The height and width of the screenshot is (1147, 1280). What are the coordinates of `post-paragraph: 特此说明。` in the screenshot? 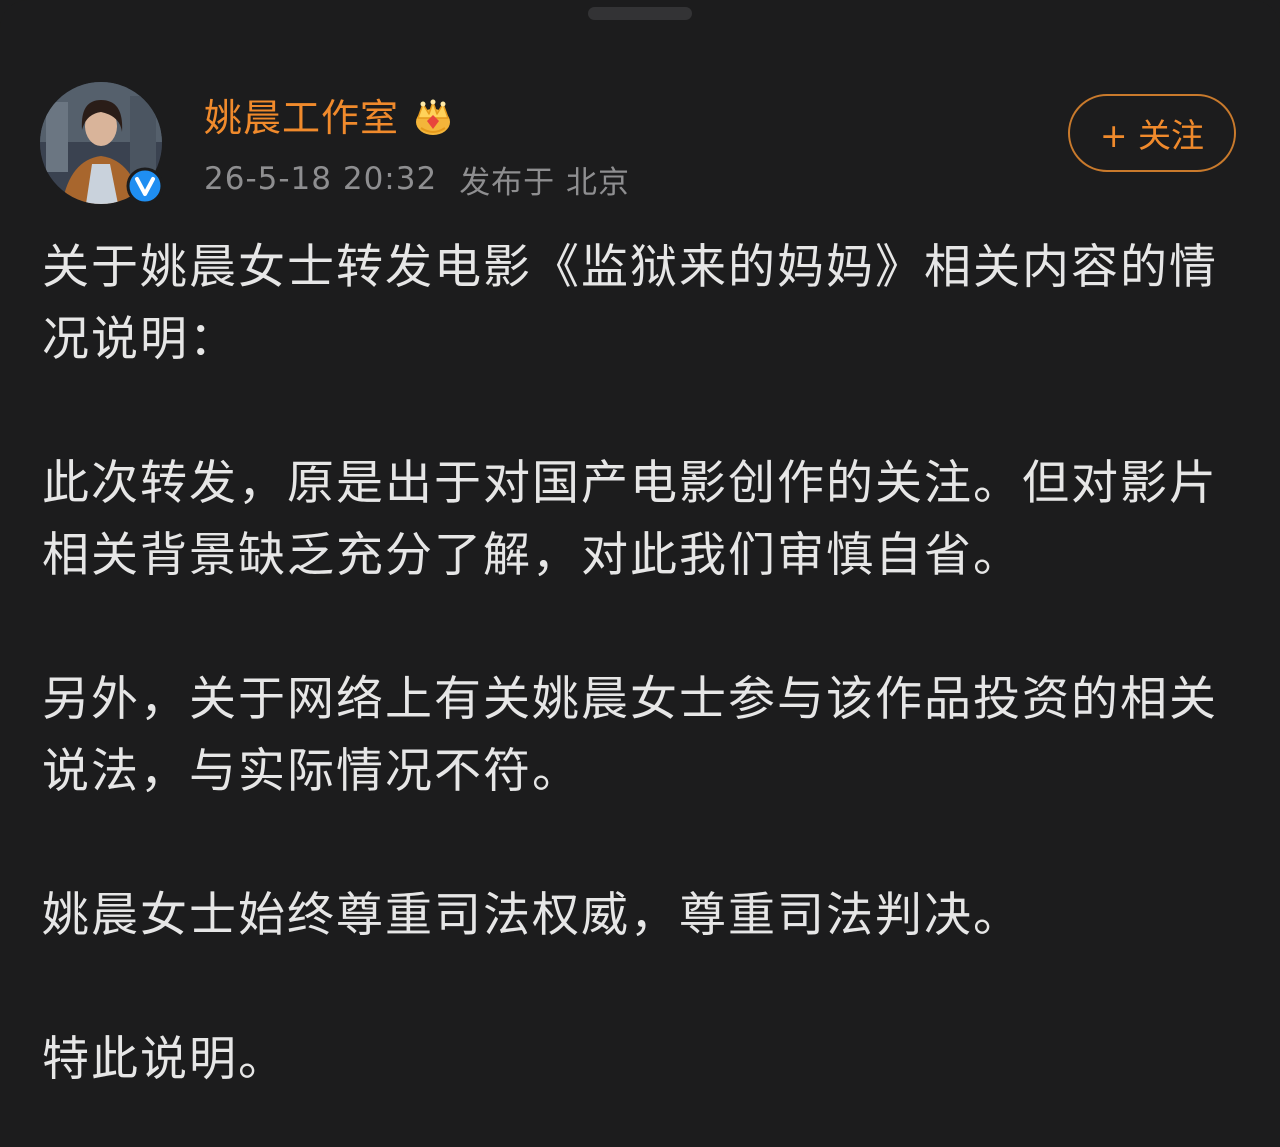 It's located at (164, 1059).